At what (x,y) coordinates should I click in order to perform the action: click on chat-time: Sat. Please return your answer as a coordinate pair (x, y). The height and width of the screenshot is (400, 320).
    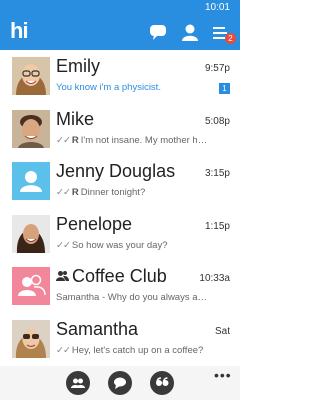
    Looking at the image, I should click on (222, 331).